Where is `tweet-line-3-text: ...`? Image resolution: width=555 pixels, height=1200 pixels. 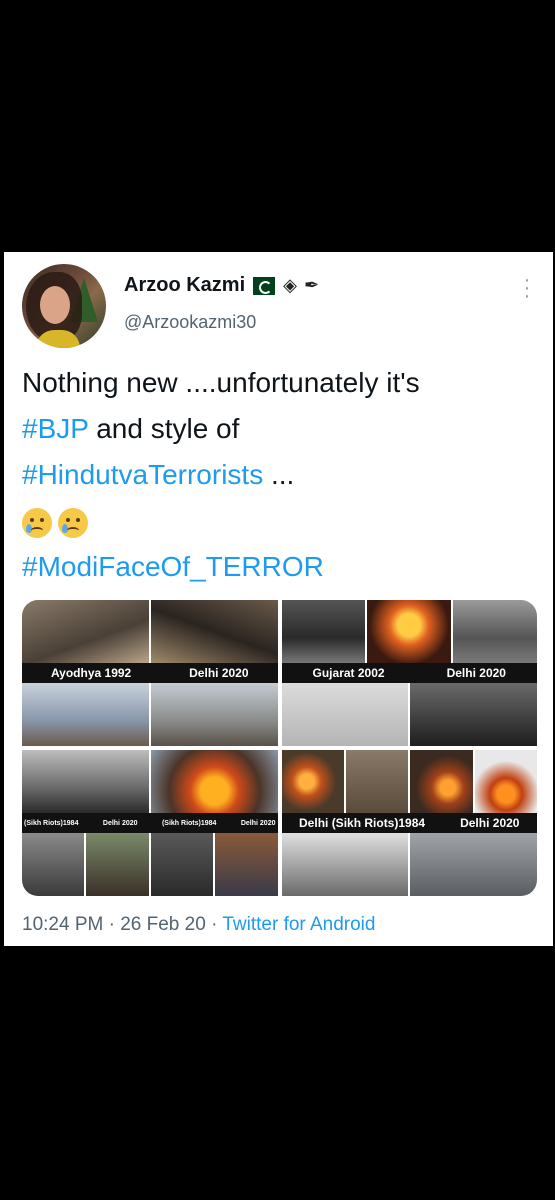 tweet-line-3-text: ... is located at coordinates (279, 474).